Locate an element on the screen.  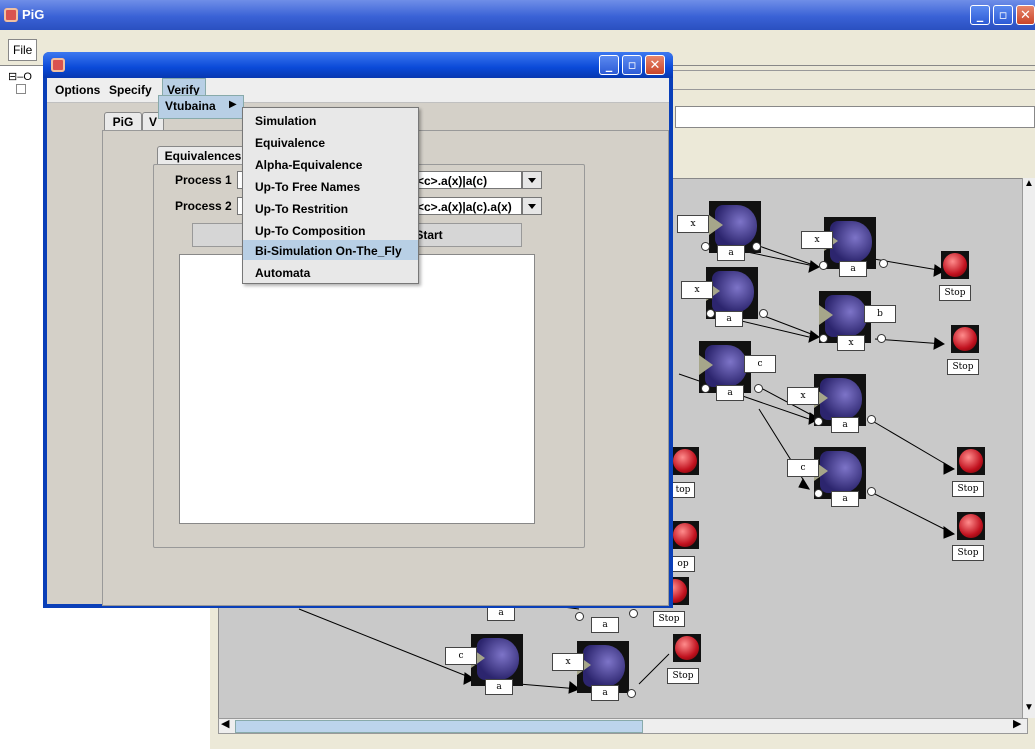
menu-item-simulation: Simulation is located at coordinates (285, 121).